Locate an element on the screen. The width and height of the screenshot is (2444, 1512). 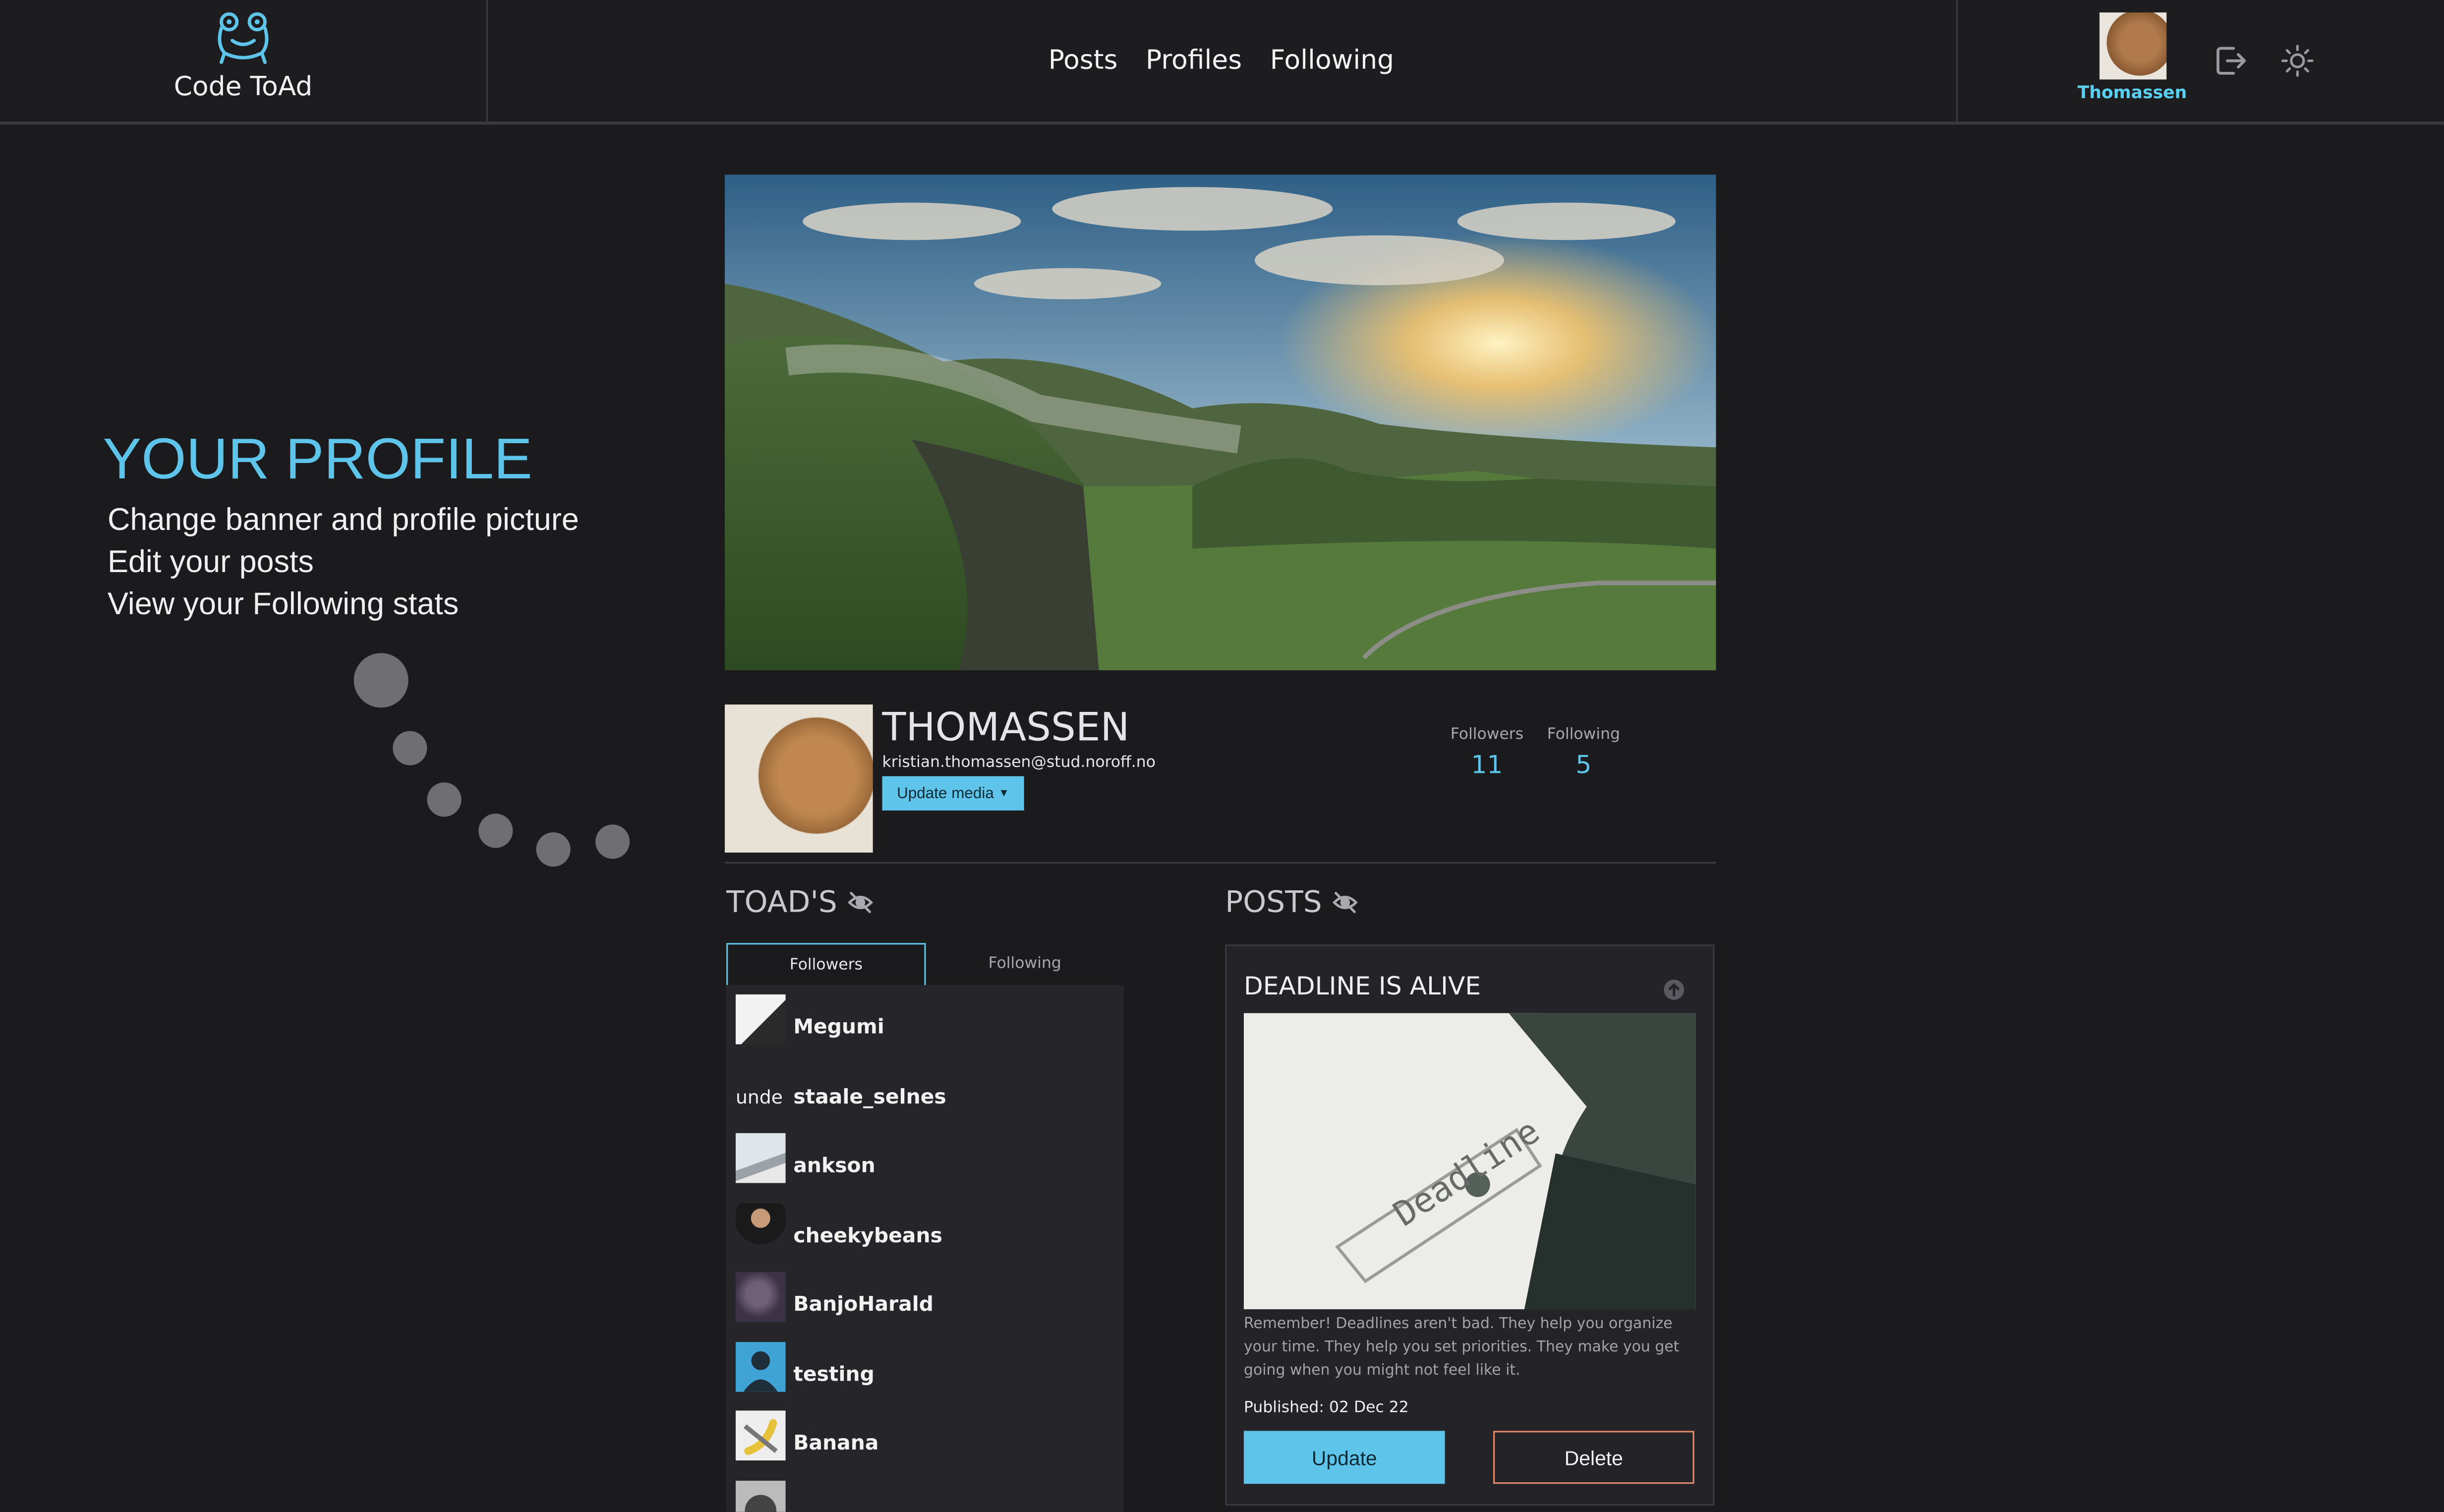
posts-heading-text: POSTS is located at coordinates (1274, 902).